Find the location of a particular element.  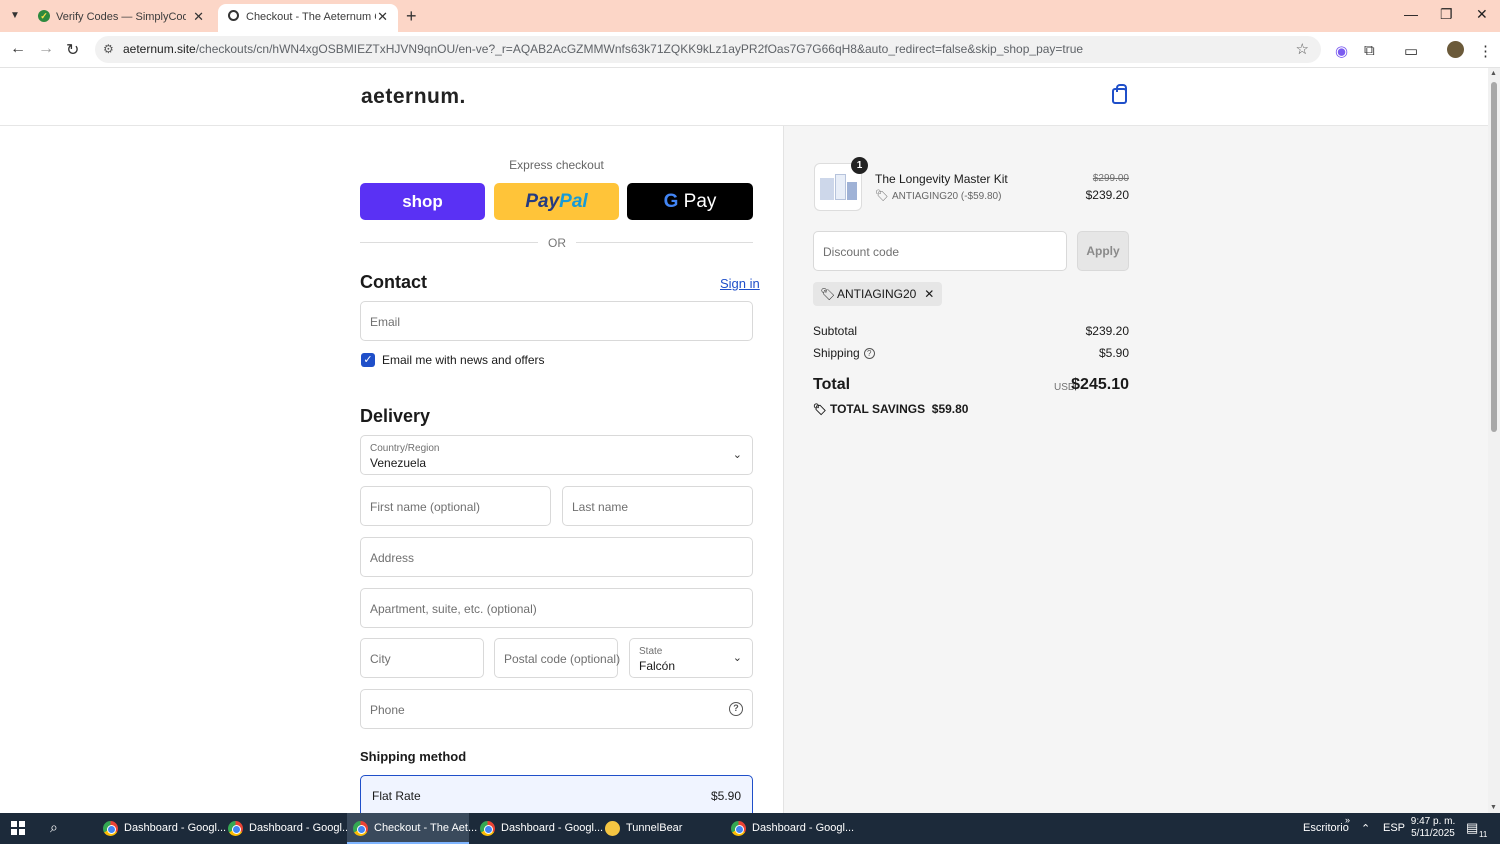

notifications-icon: ▤ is located at coordinates (1472, 828).